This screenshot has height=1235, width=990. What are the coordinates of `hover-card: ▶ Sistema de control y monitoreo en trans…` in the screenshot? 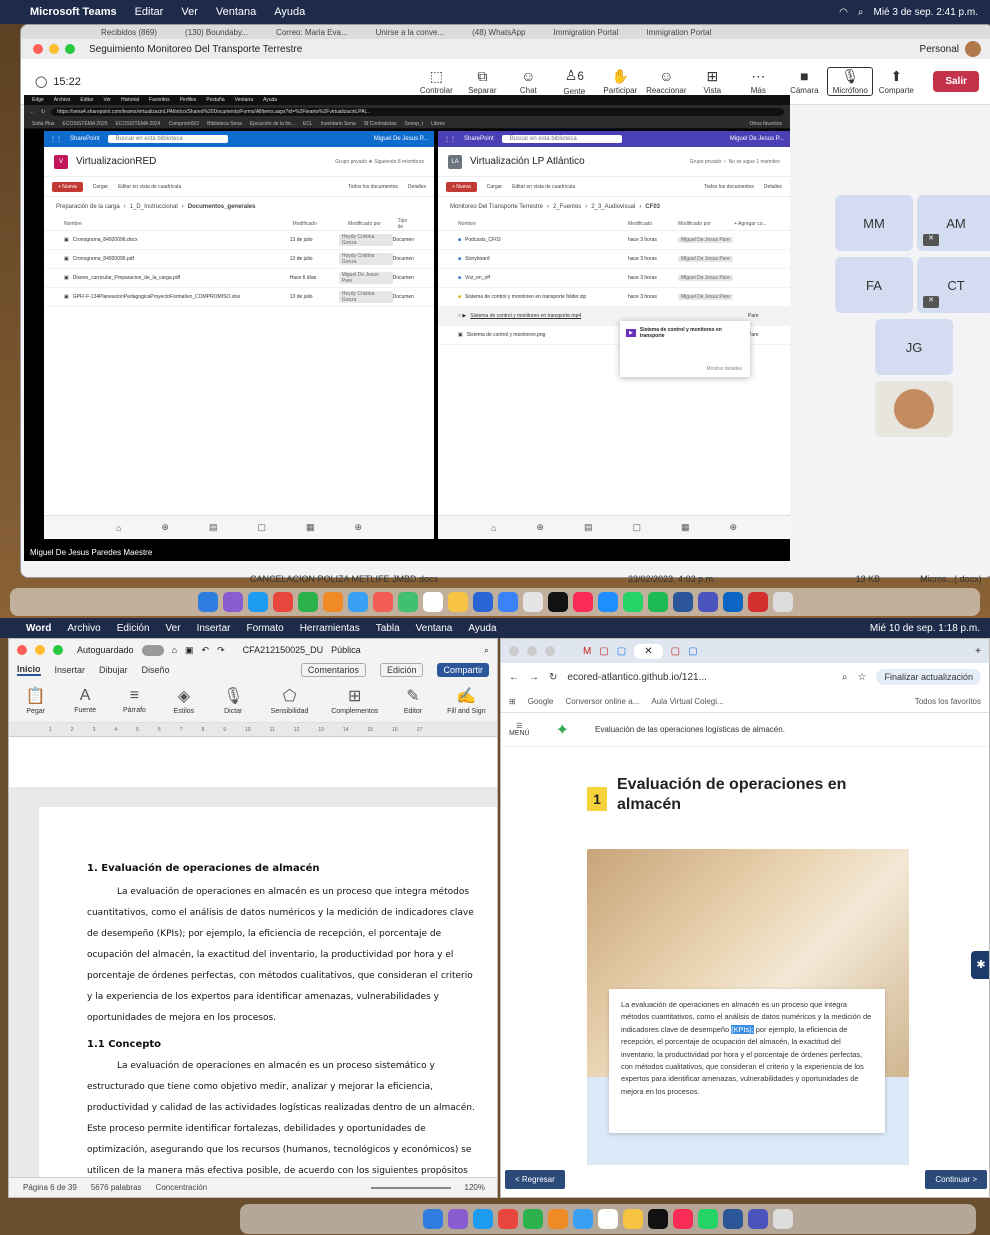 It's located at (685, 349).